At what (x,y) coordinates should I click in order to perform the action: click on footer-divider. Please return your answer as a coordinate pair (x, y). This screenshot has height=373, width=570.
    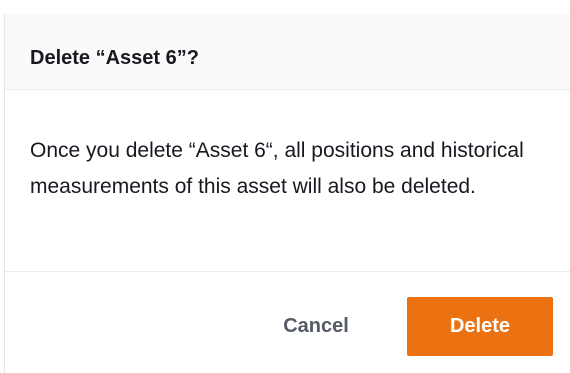
    Looking at the image, I should click on (287, 271).